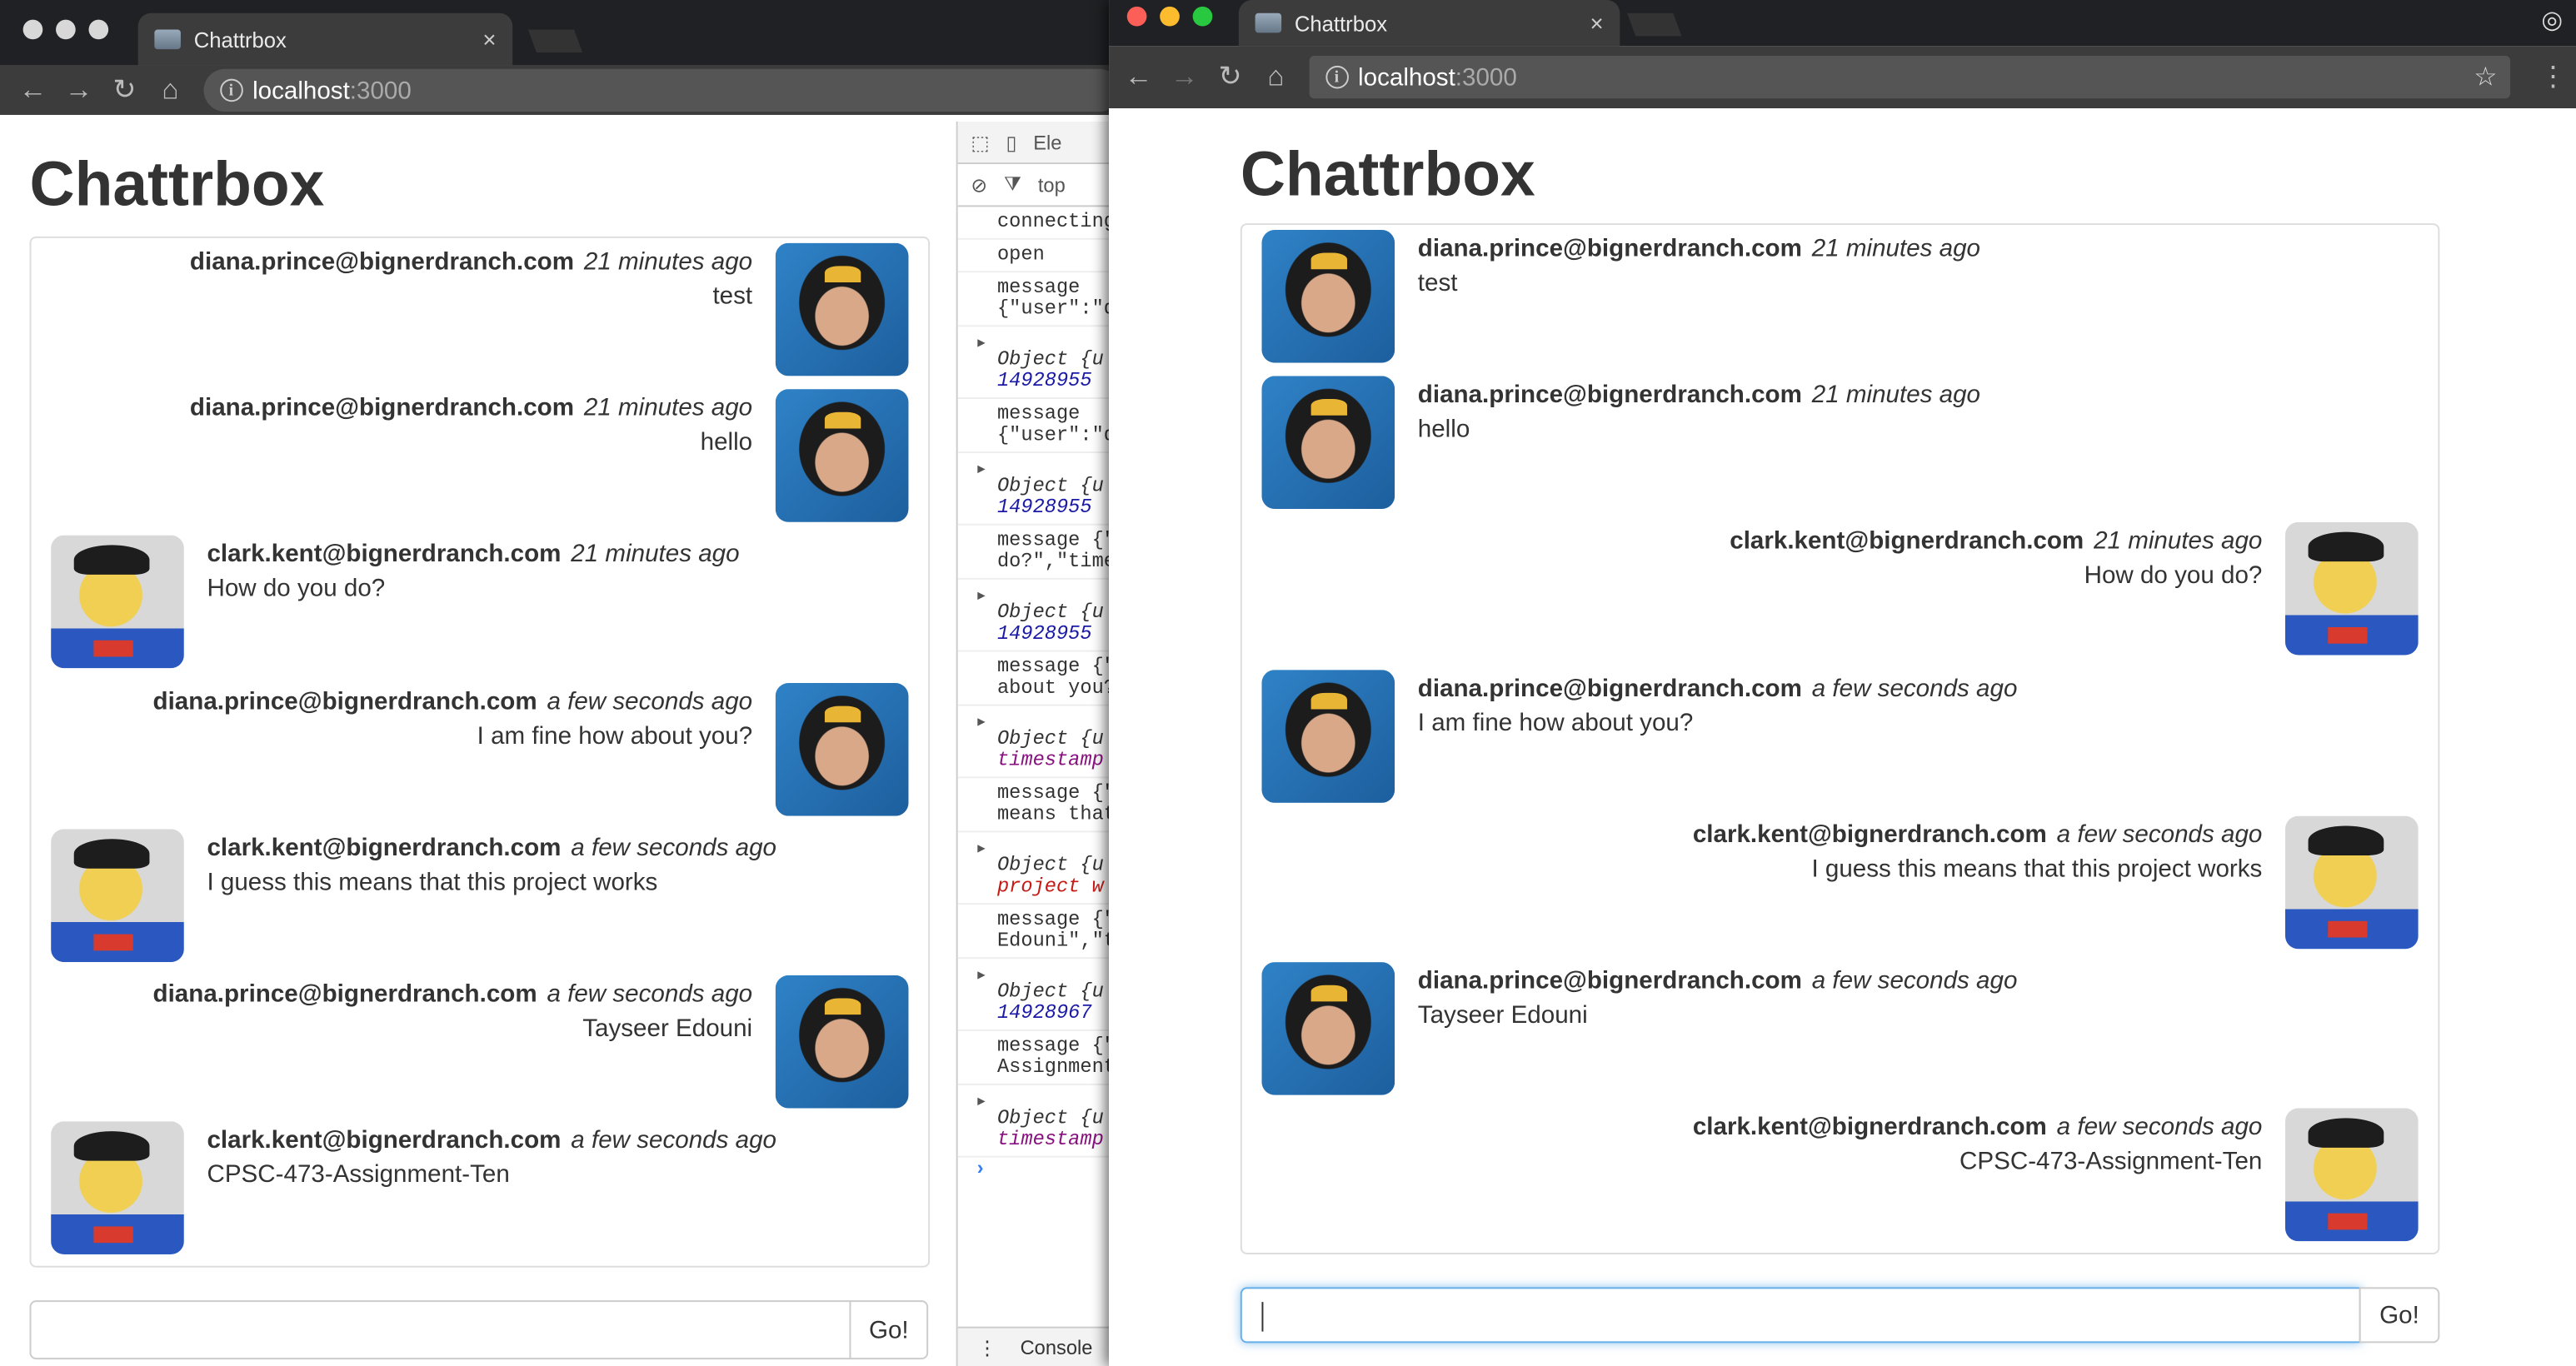 The width and height of the screenshot is (2576, 1366). I want to click on console-object: Object {uproject w, so click(1039, 868).